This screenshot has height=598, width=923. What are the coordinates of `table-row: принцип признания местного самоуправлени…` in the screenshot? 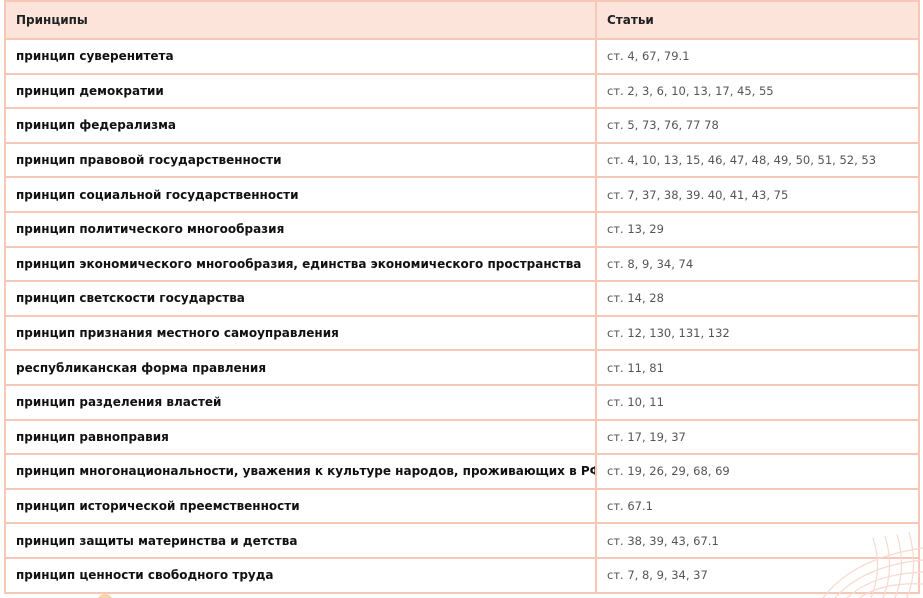 It's located at (462, 333).